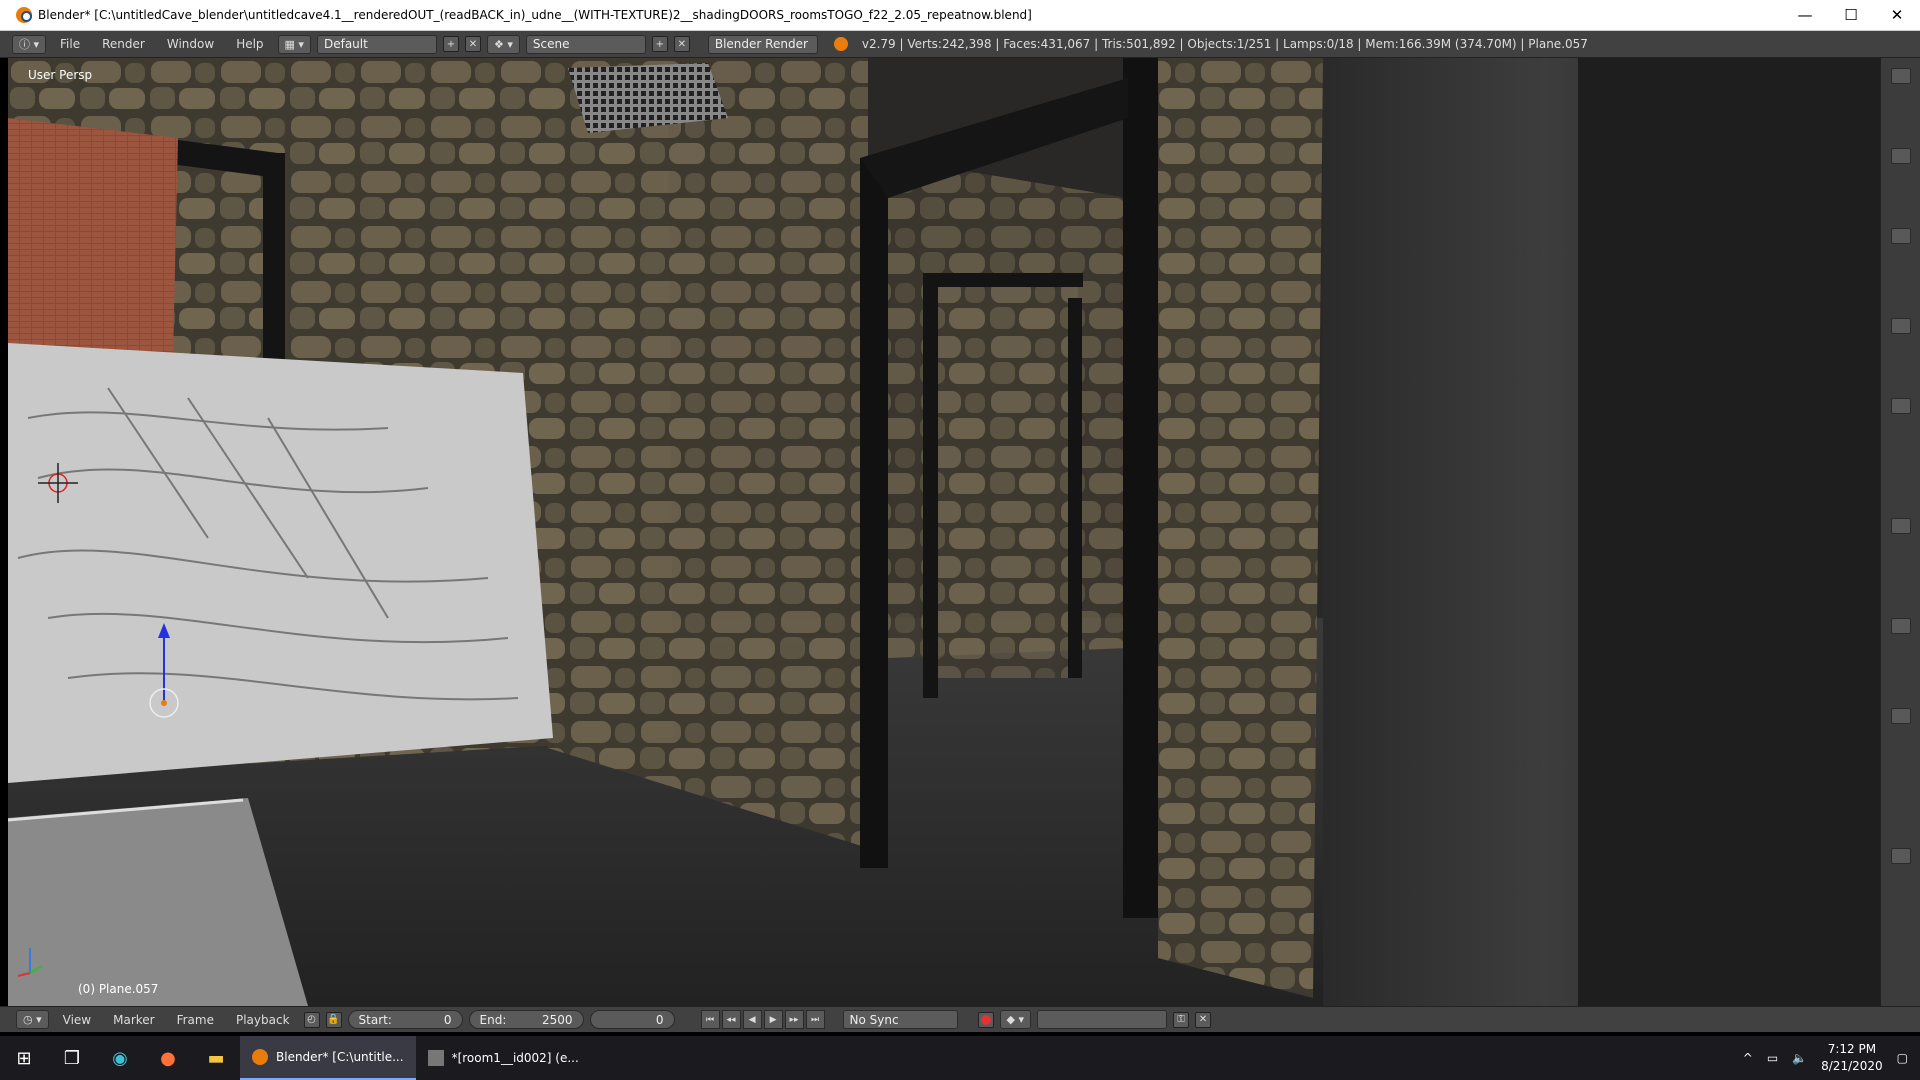 The width and height of the screenshot is (1920, 1080). Describe the element at coordinates (333, 1019) in the screenshot. I see `lock-icon: 🔒` at that location.